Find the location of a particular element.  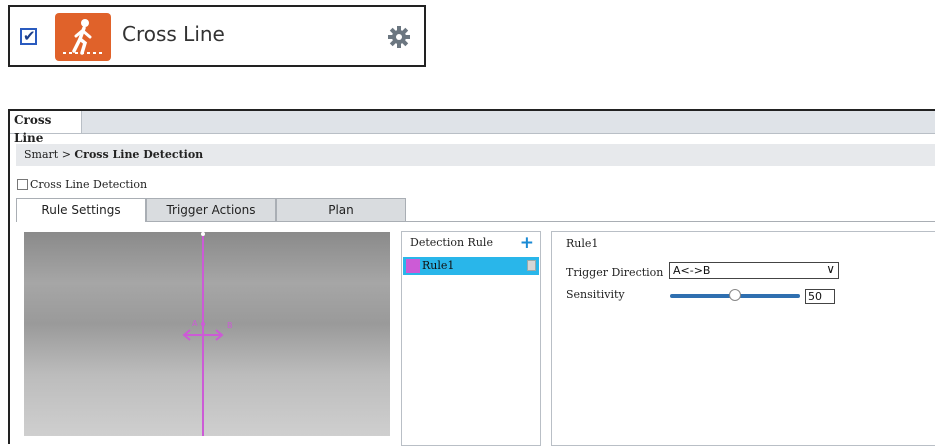

svg-text: A is located at coordinates (195, 323).